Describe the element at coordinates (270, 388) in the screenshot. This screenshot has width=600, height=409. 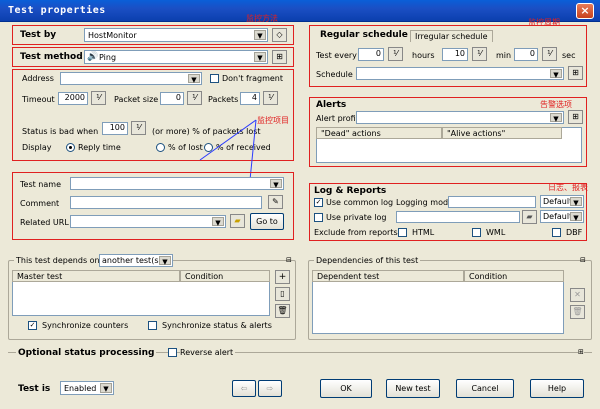
I see `next-arrow-icon: ⇨` at that location.